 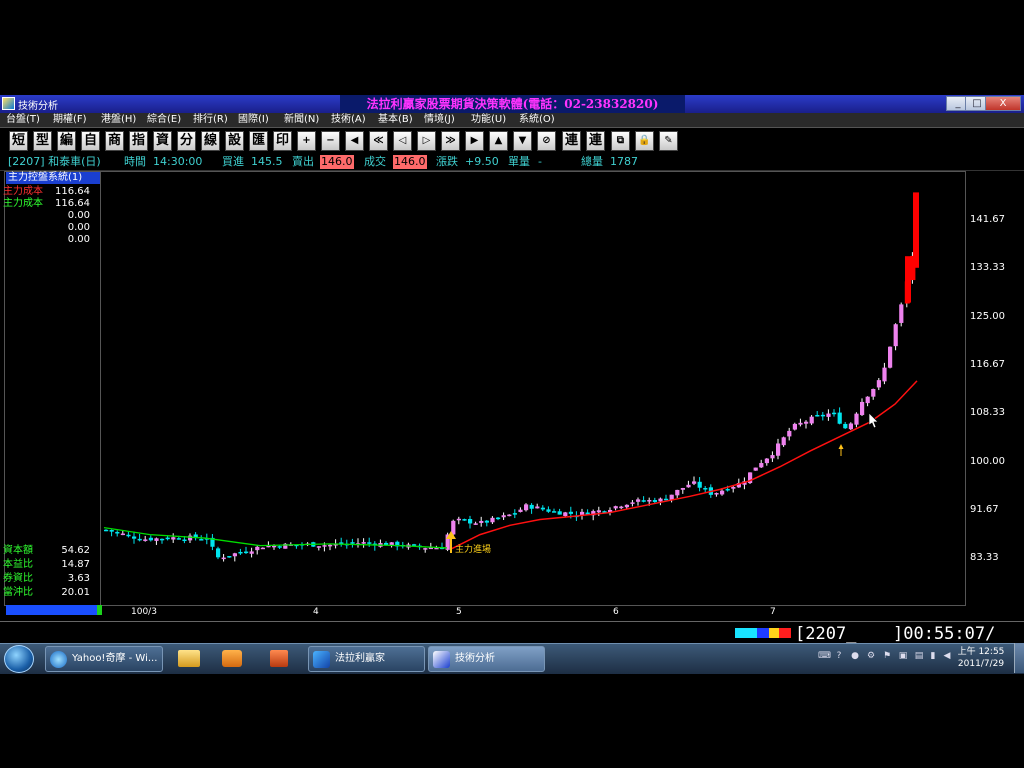 I want to click on deal-value: 146.0, so click(x=410, y=162).